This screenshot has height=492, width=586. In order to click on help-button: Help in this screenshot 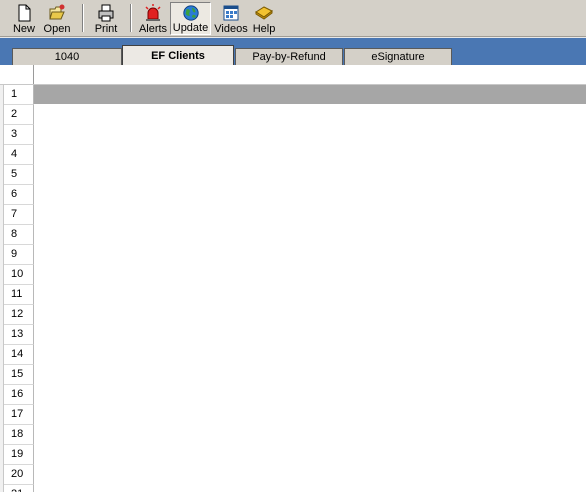, I will do `click(264, 18)`.